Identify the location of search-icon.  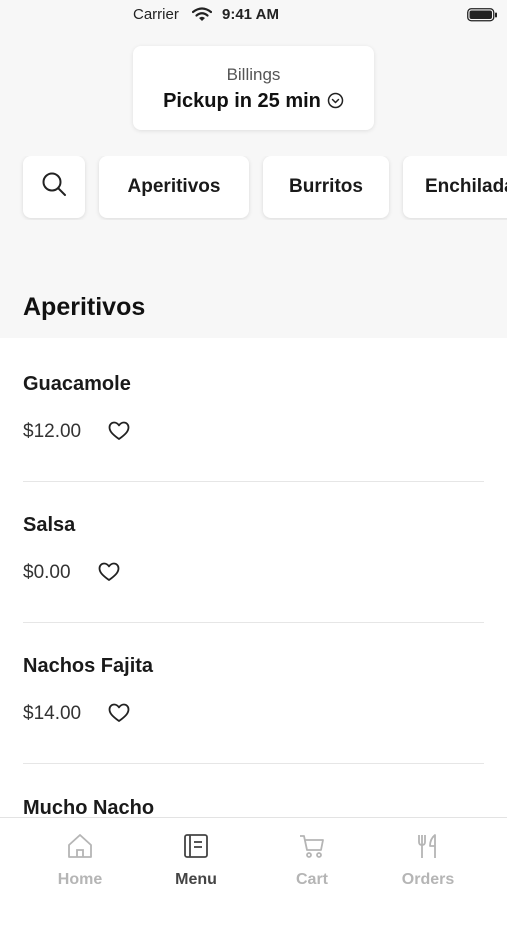
(54, 187).